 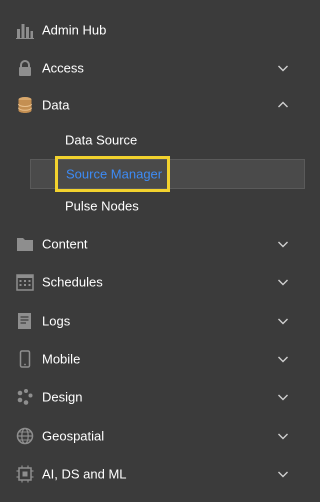 What do you see at coordinates (84, 474) in the screenshot?
I see `nav-item-label: AI, DS and ML` at bounding box center [84, 474].